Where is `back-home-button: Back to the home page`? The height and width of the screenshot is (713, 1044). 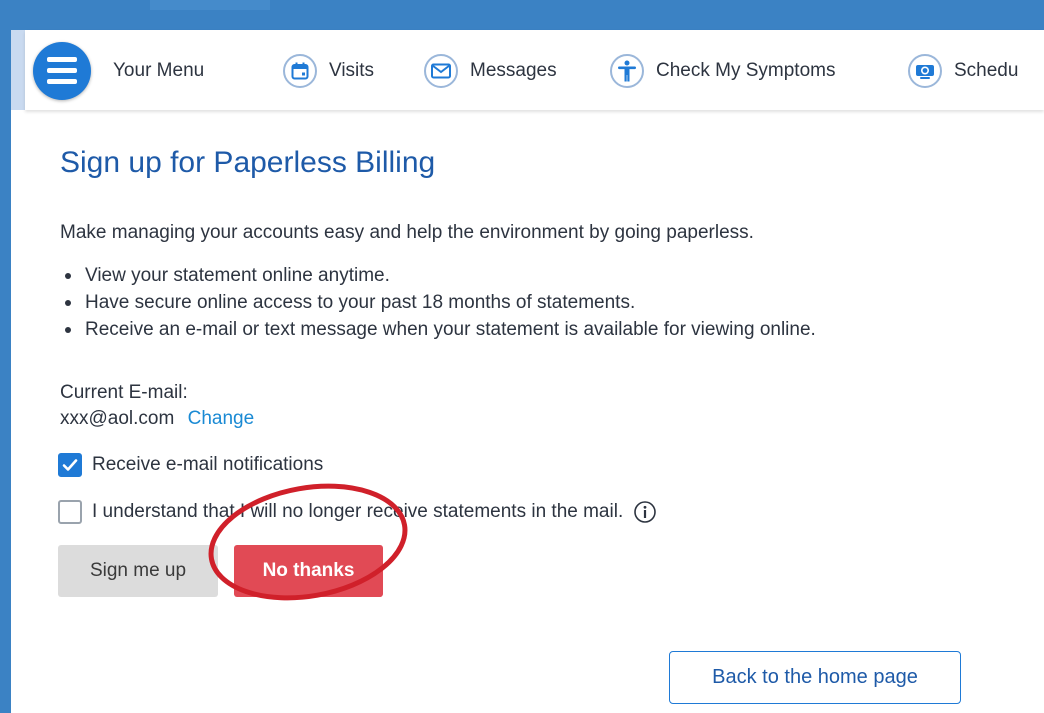 back-home-button: Back to the home page is located at coordinates (815, 677).